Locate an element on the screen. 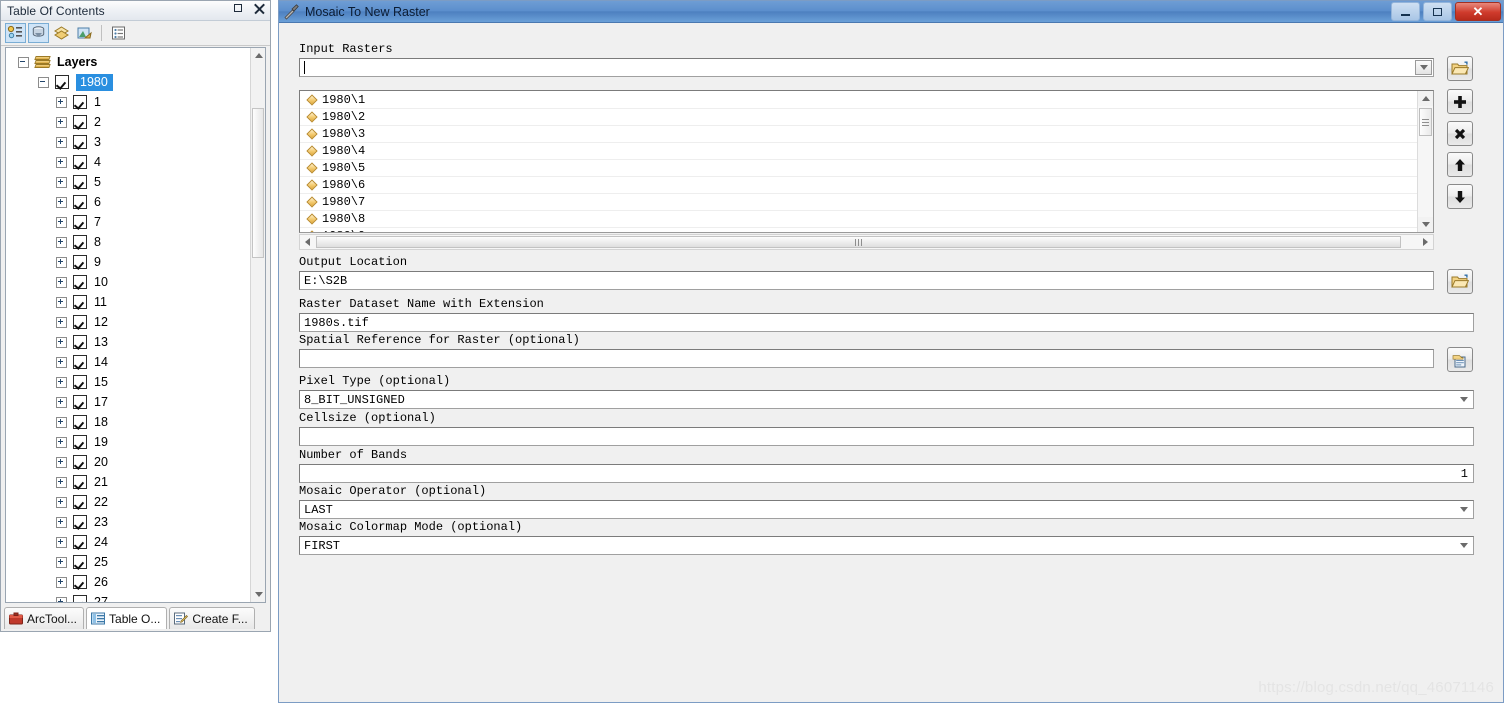 This screenshot has width=1504, height=703. tree-item-layer: 26 is located at coordinates (128, 582).